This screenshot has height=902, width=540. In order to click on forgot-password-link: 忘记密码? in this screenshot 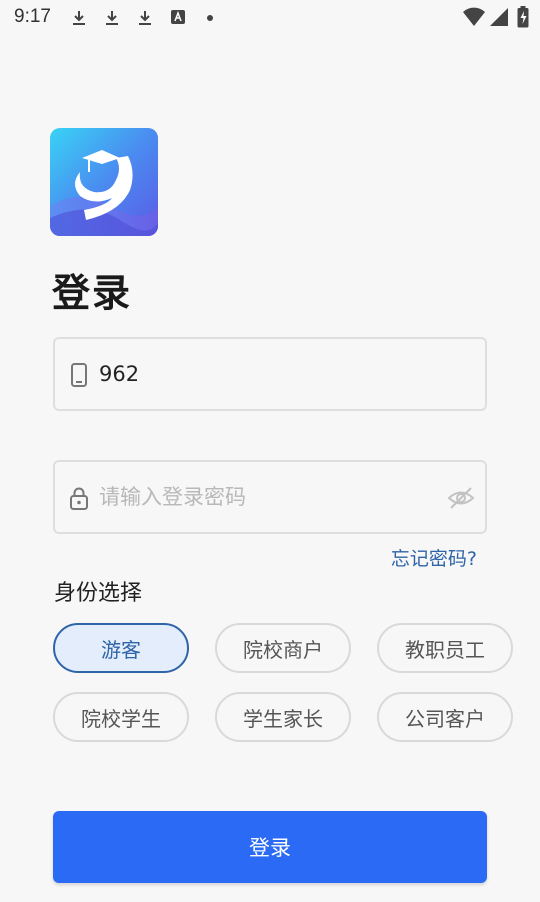, I will do `click(434, 557)`.